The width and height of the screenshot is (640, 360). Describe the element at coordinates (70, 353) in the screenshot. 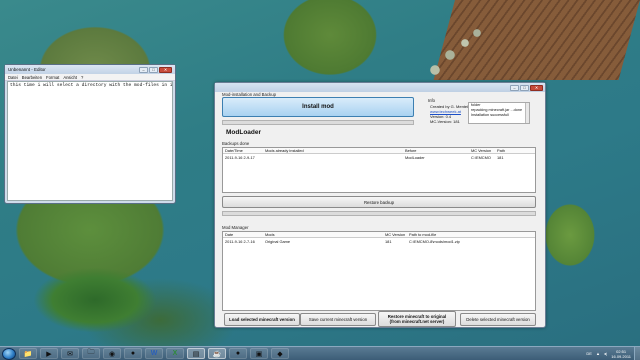

I see `mail-icon: ✉` at that location.